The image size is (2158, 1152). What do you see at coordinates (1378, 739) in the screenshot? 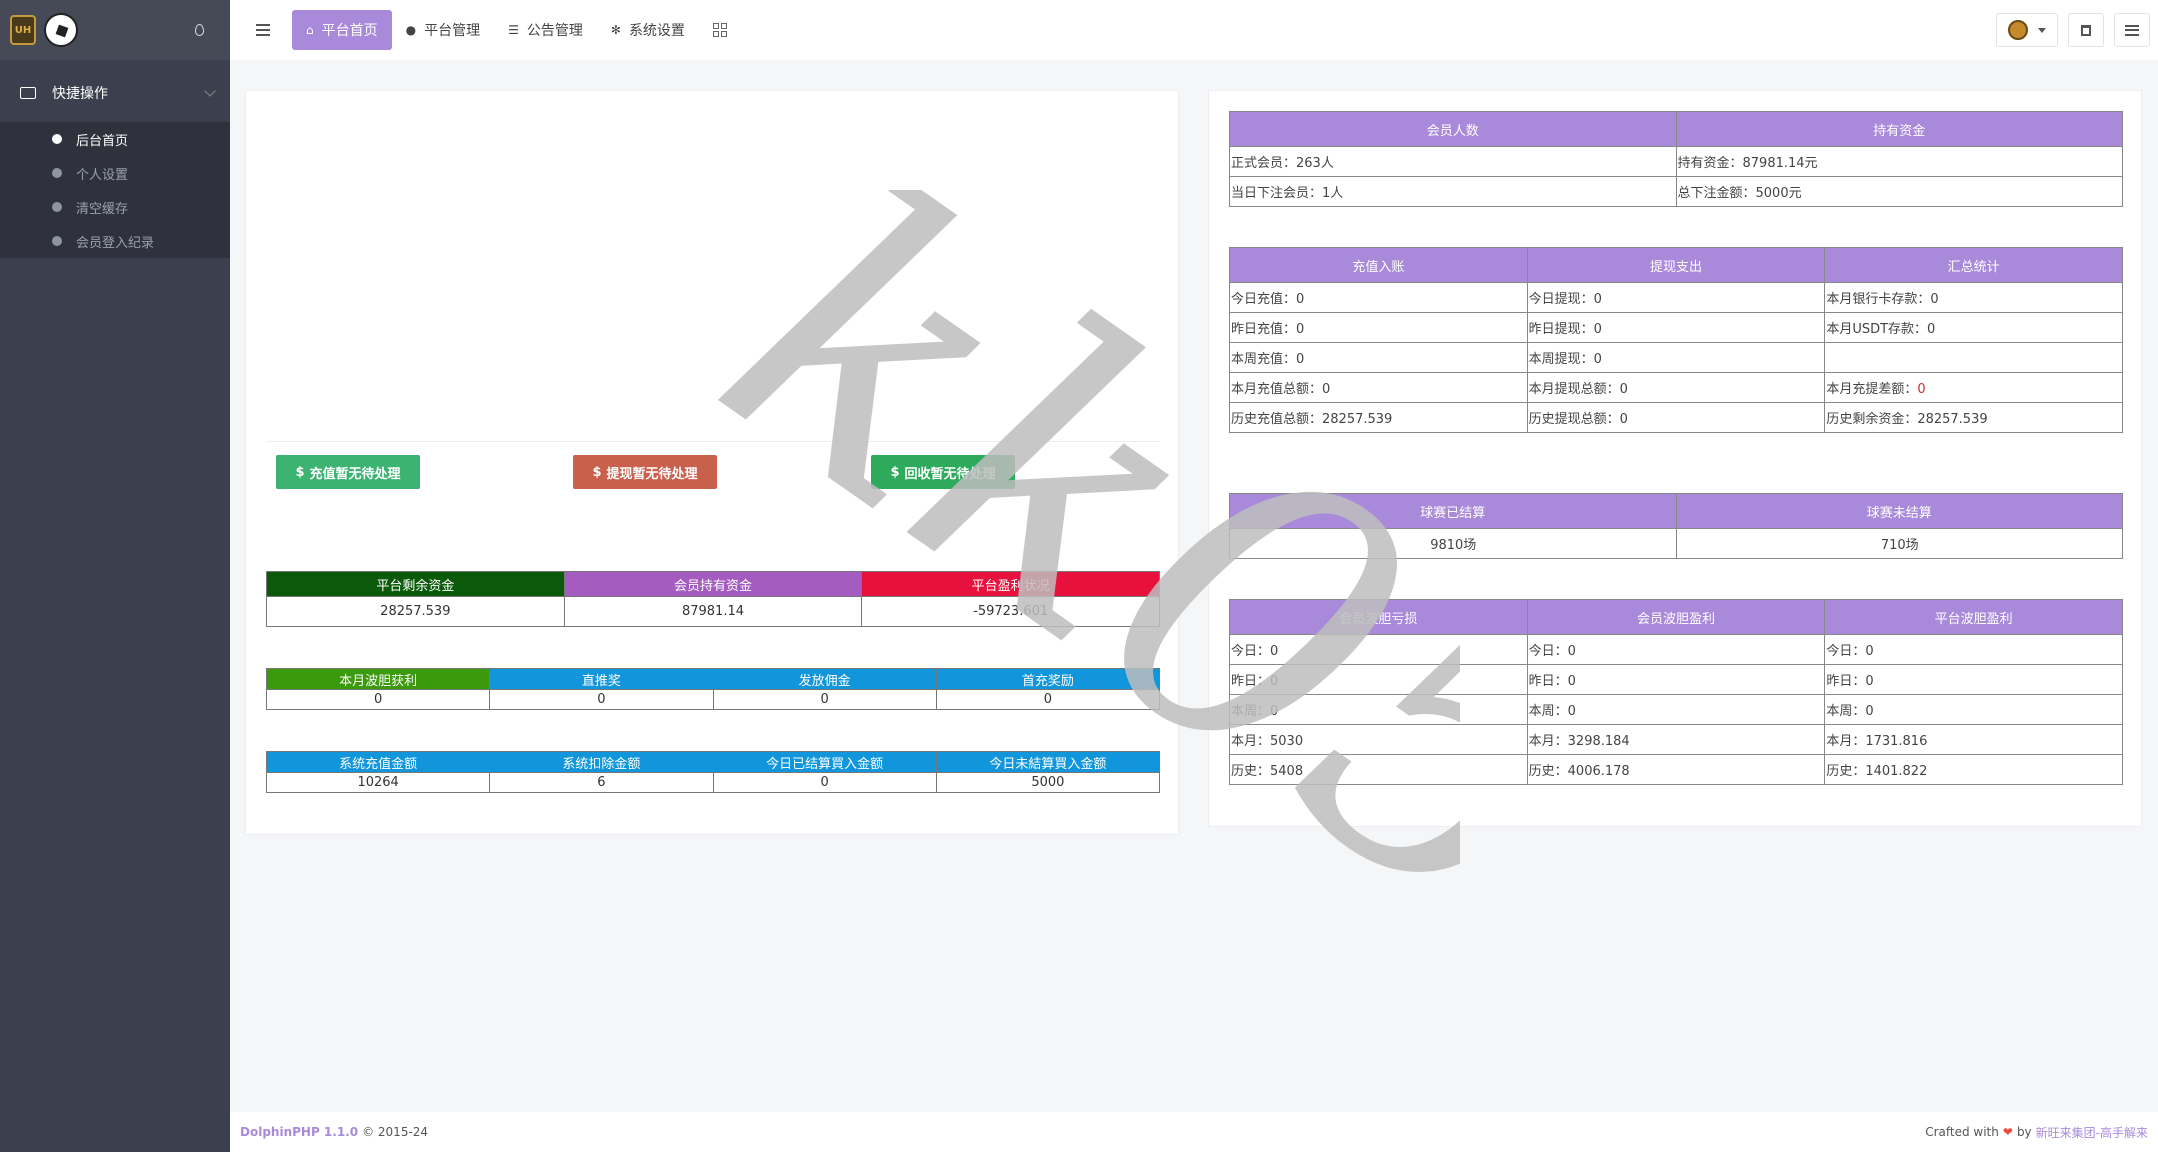
I see `table-cell: 本月：5030` at bounding box center [1378, 739].